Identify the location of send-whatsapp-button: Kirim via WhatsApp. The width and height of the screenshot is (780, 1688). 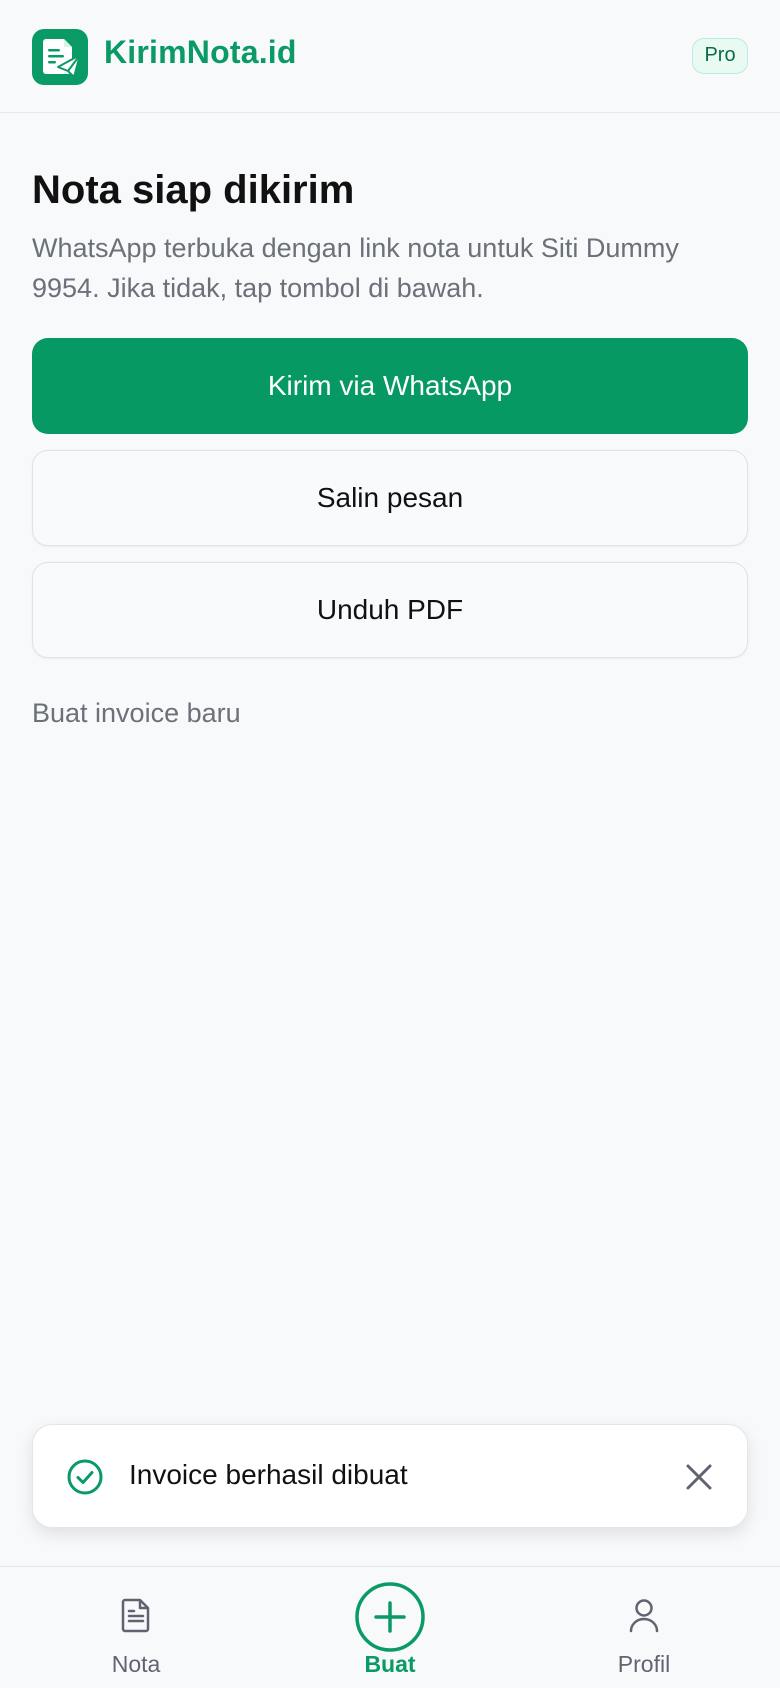
(390, 386).